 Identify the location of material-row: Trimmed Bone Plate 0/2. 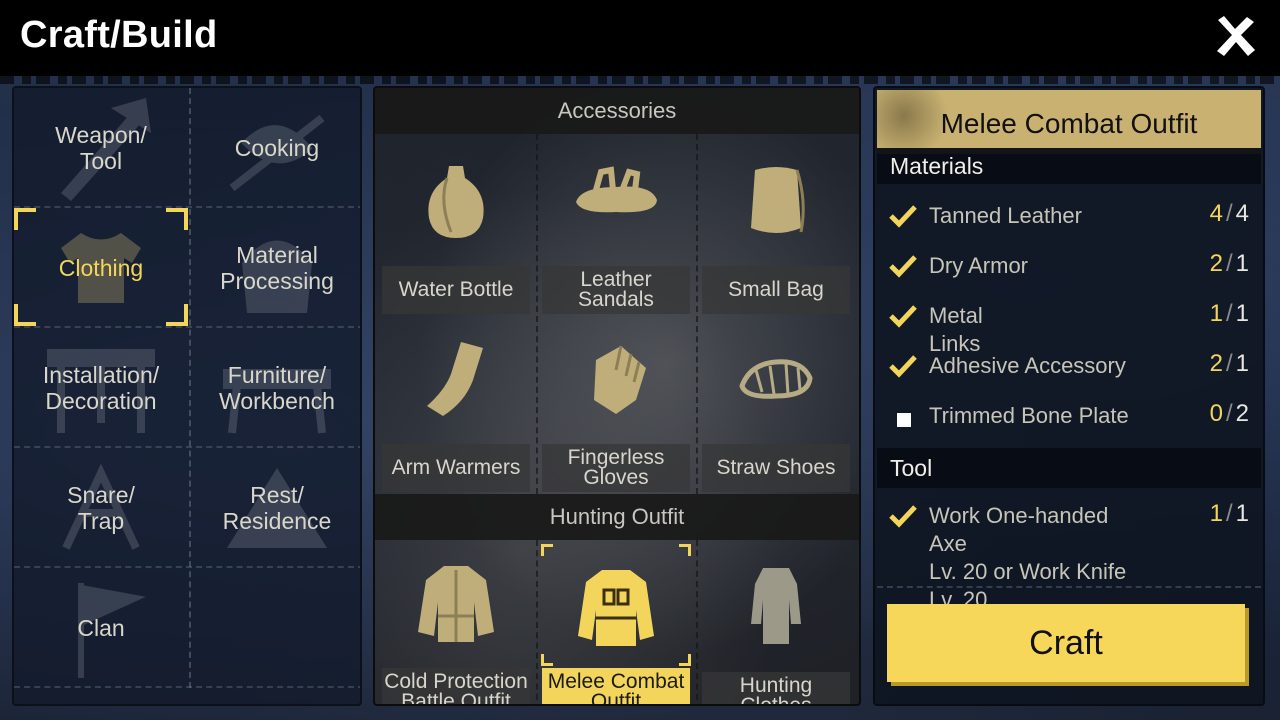
(1069, 418).